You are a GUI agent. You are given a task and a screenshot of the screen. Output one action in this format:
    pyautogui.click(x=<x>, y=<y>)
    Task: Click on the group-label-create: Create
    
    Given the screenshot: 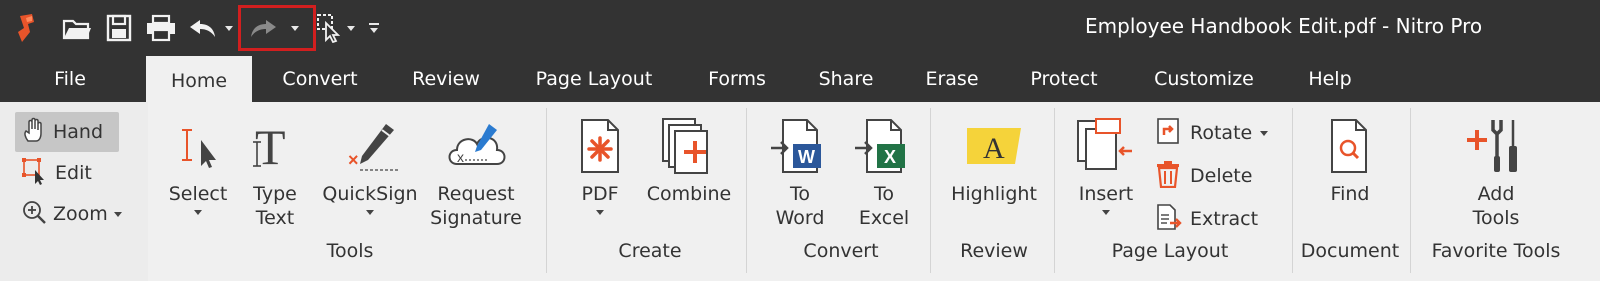 What is the action you would take?
    pyautogui.click(x=650, y=251)
    